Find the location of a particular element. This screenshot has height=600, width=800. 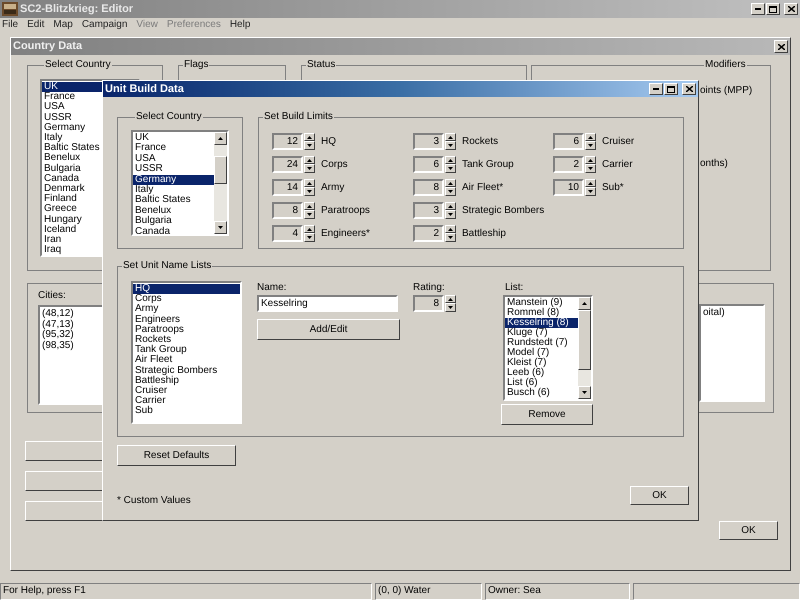

close-icon is located at coordinates (689, 89).